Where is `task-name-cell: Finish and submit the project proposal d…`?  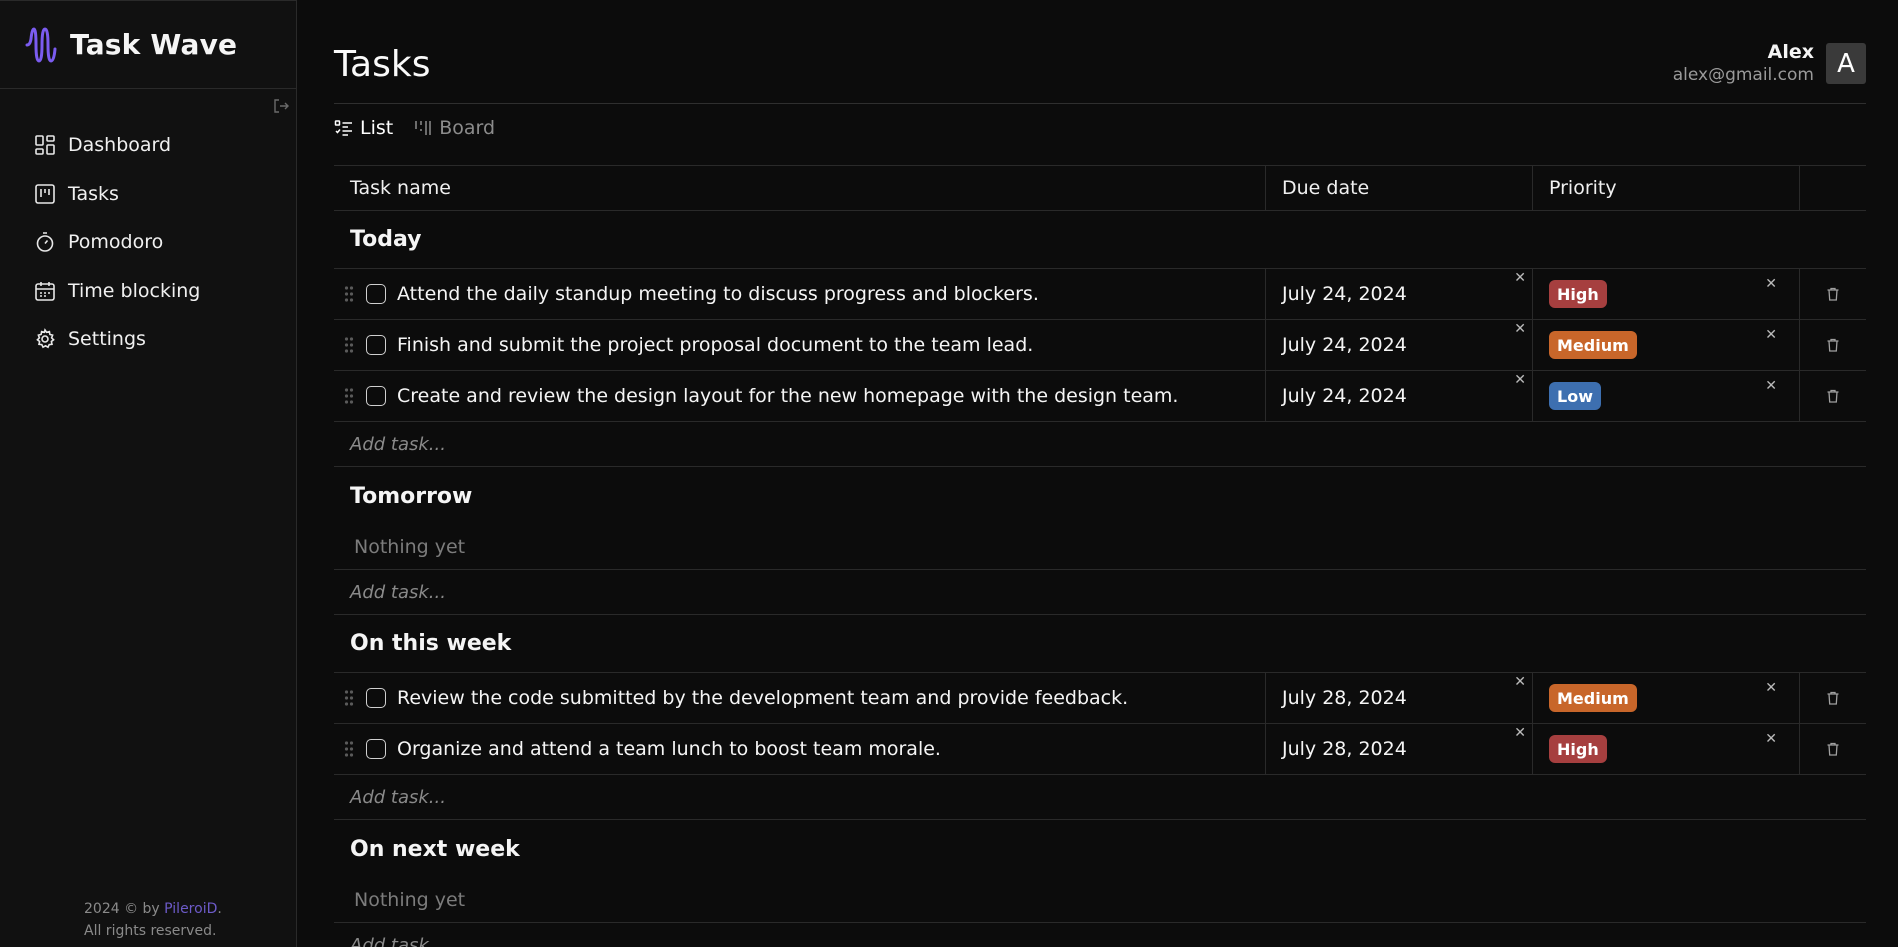
task-name-cell: Finish and submit the project proposal d… is located at coordinates (800, 345).